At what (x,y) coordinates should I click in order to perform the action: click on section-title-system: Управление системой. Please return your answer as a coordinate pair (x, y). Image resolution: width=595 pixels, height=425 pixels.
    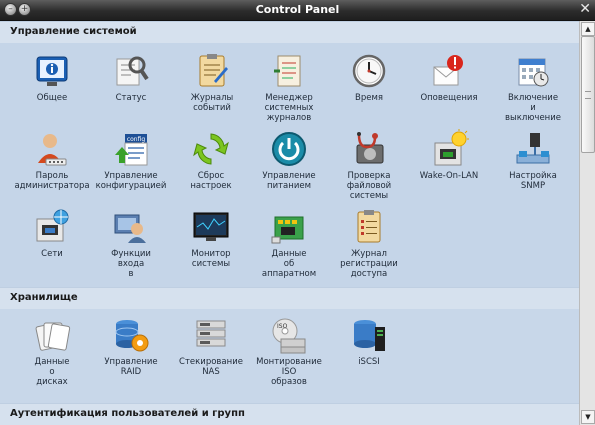
    Looking at the image, I should click on (73, 31).